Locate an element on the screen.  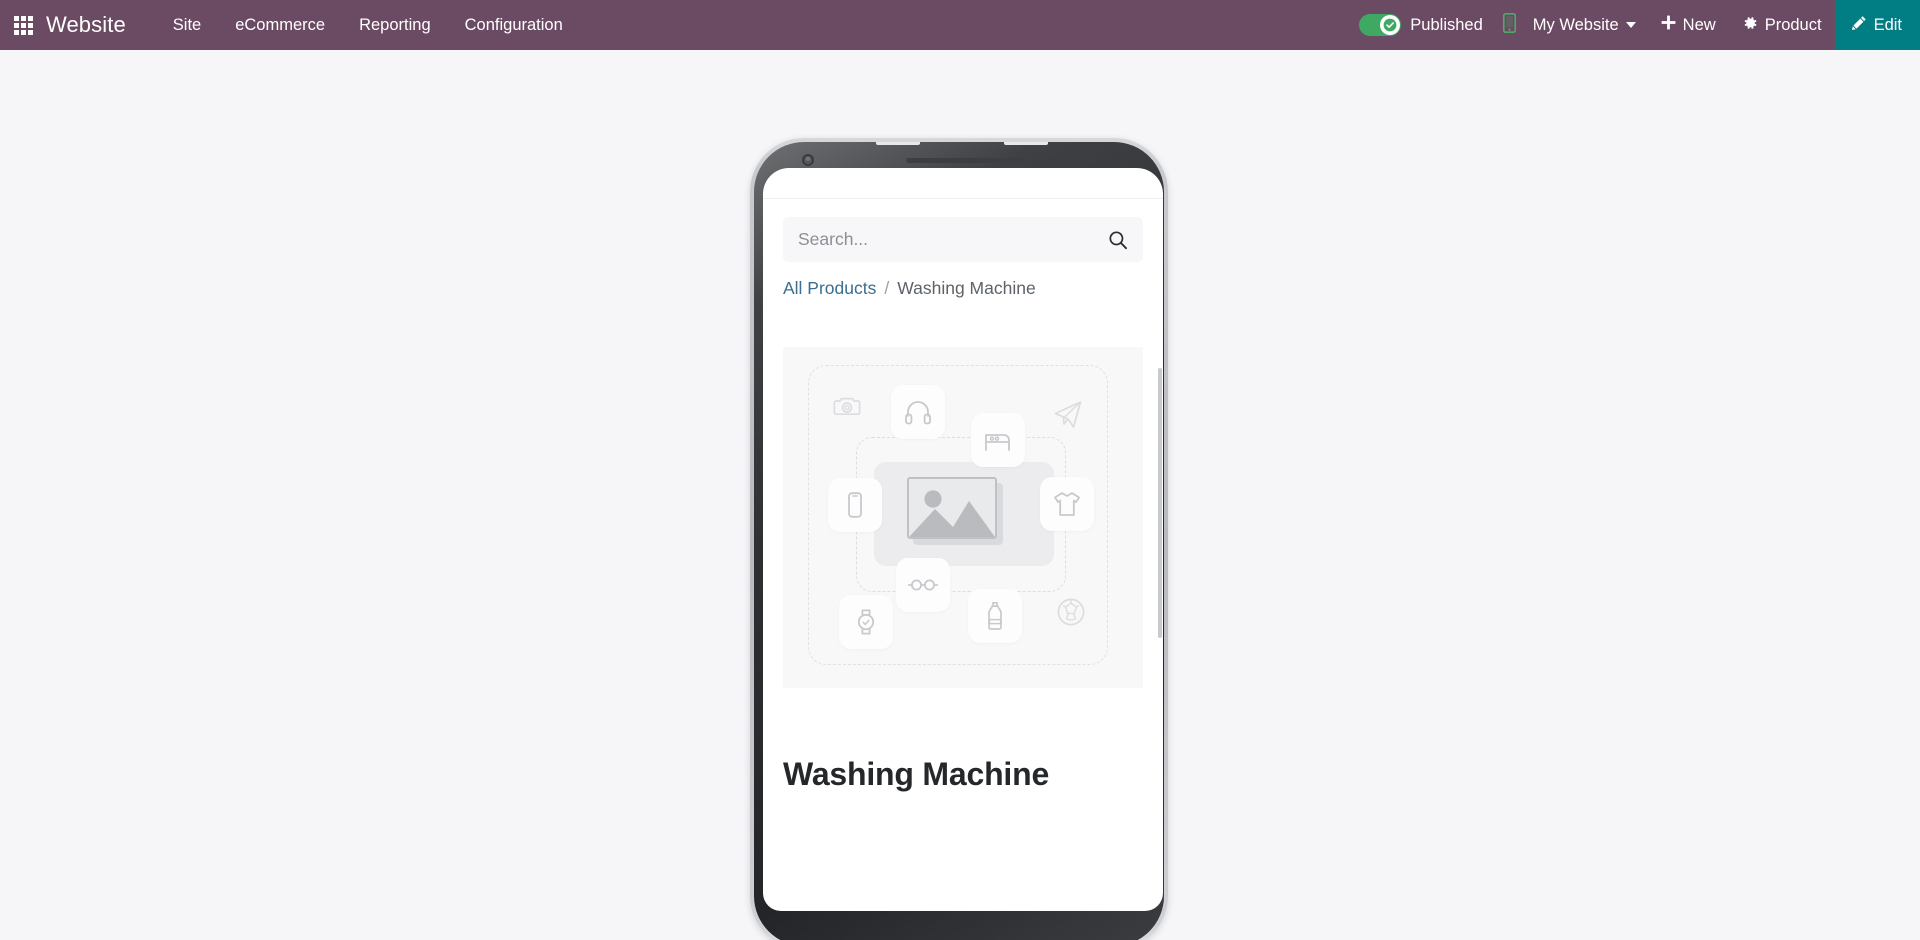
breadcrumb-current: Washing Machine is located at coordinates (966, 288).